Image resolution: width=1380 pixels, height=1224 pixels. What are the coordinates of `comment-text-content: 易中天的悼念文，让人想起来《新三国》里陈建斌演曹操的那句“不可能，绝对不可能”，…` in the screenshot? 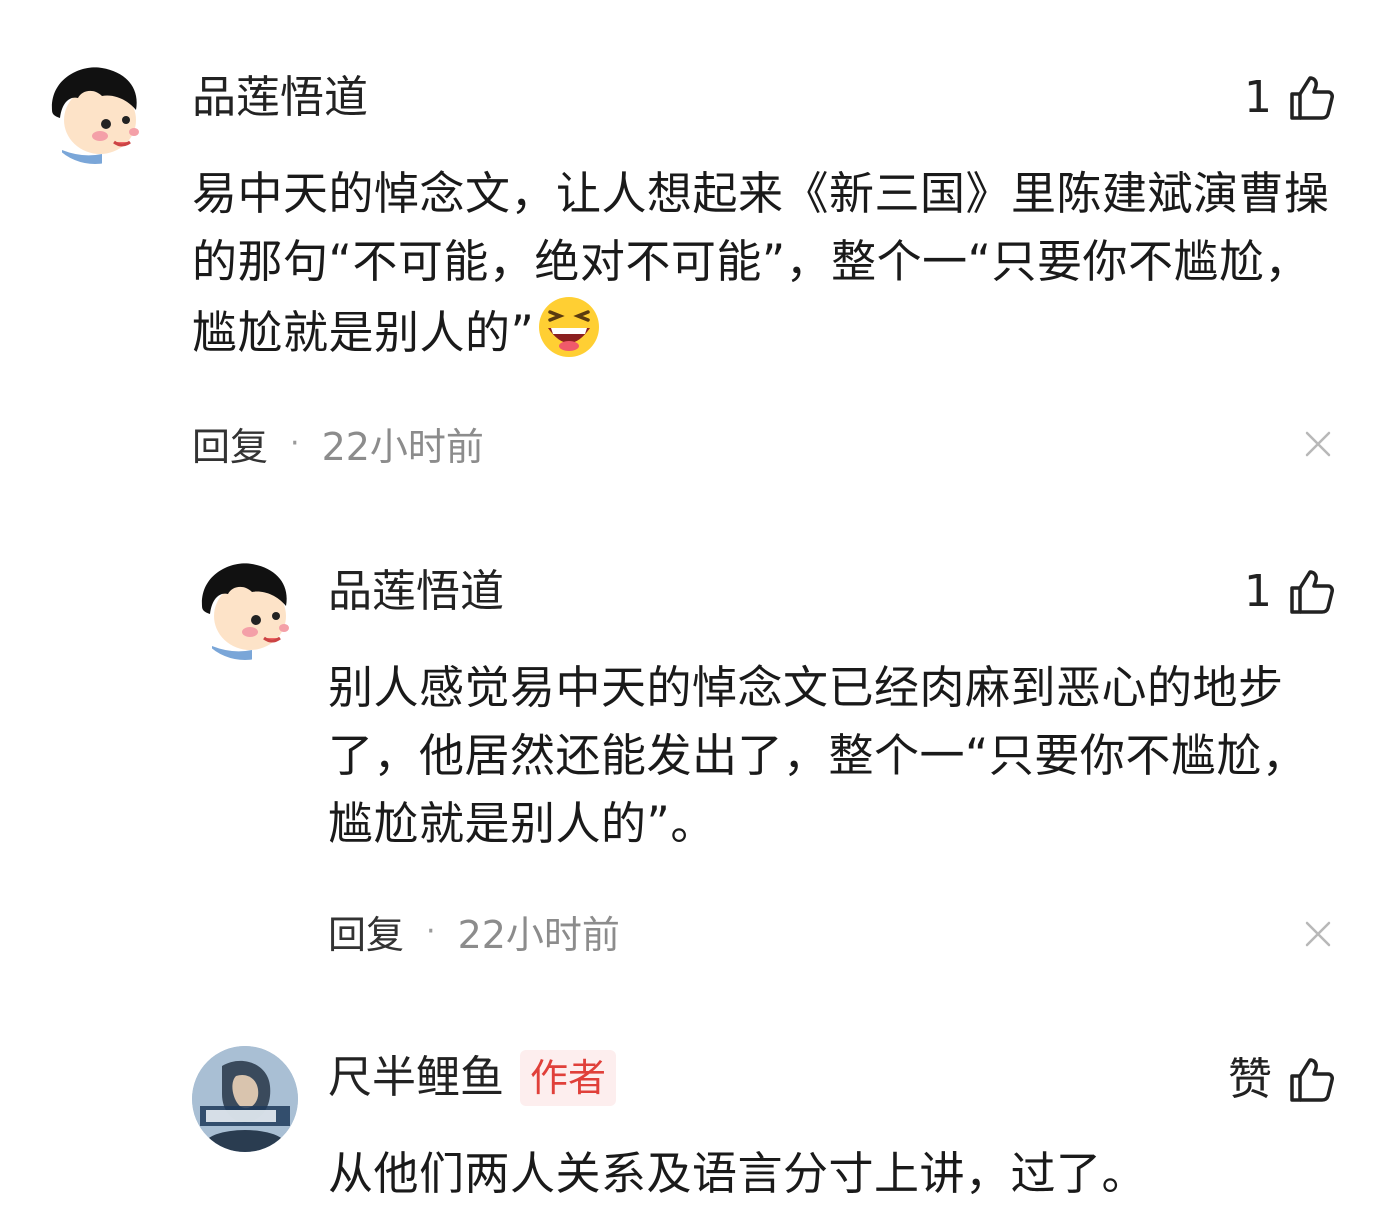 It's located at (761, 263).